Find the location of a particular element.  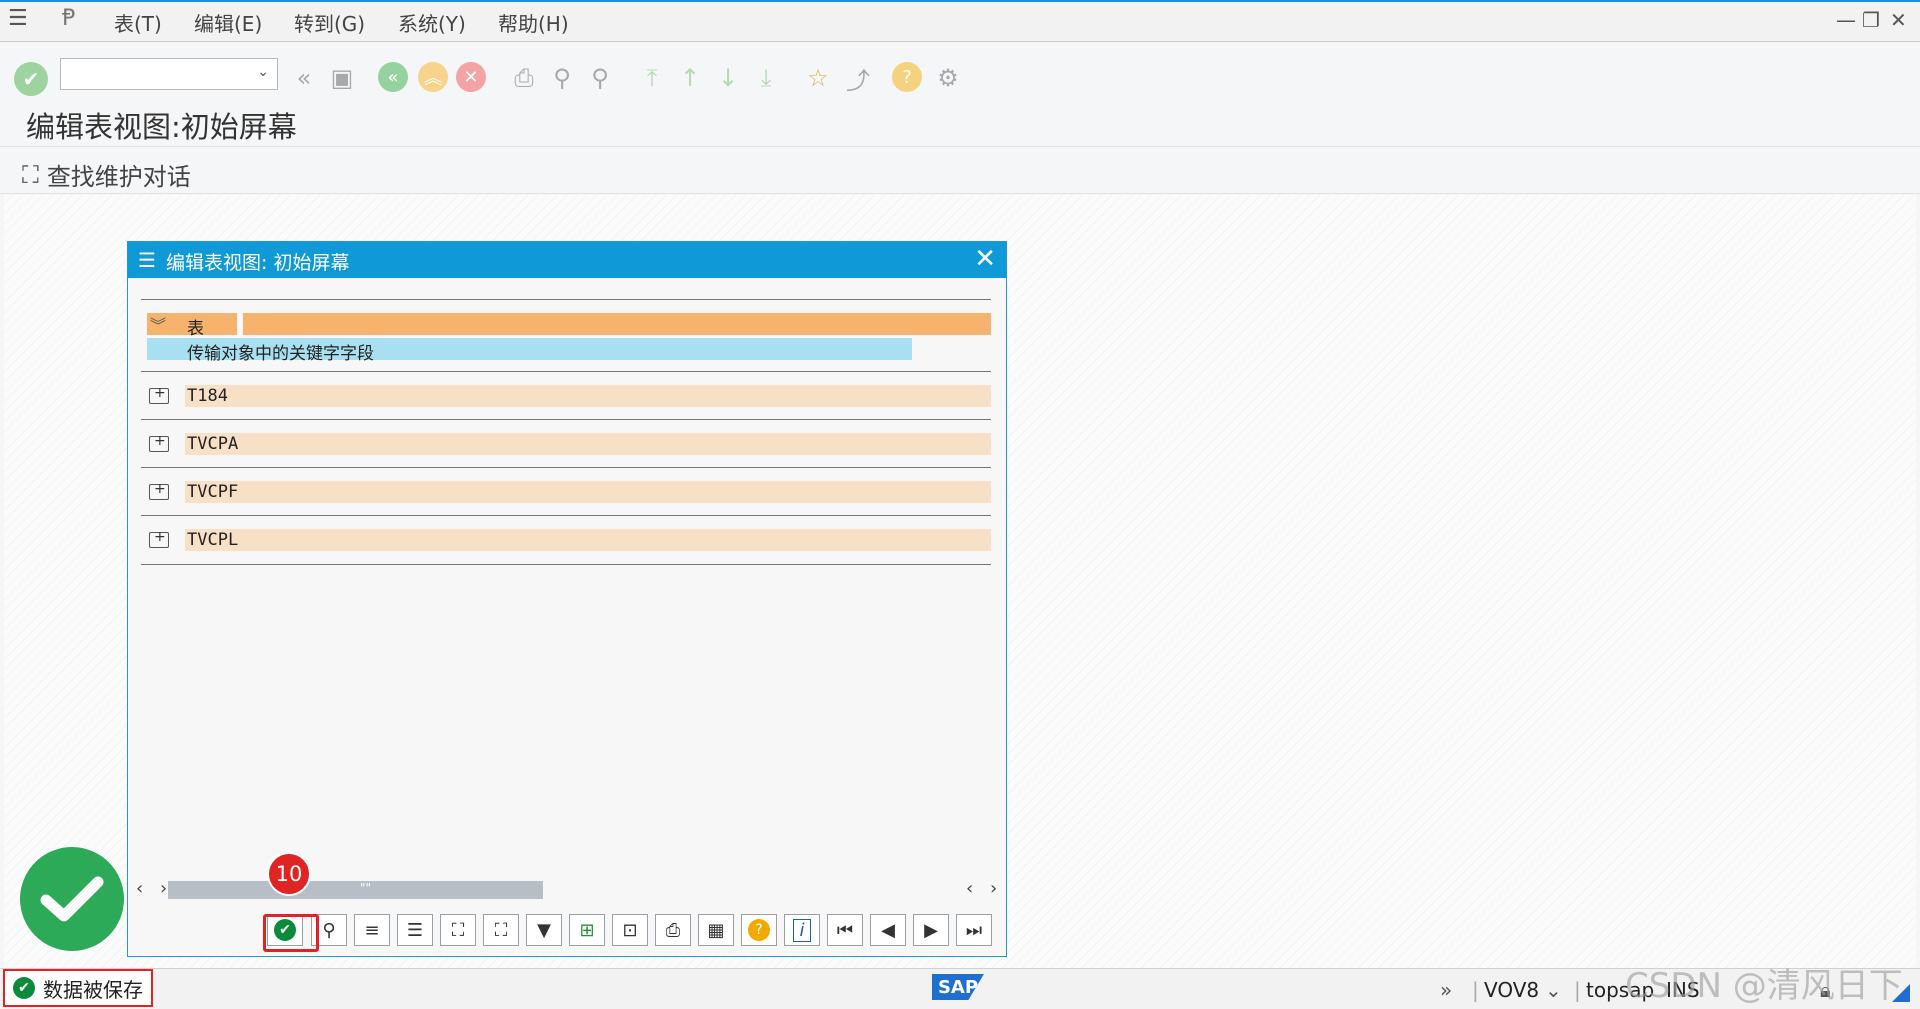

binoculars-plus-icon: ⛶ is located at coordinates (501, 930).